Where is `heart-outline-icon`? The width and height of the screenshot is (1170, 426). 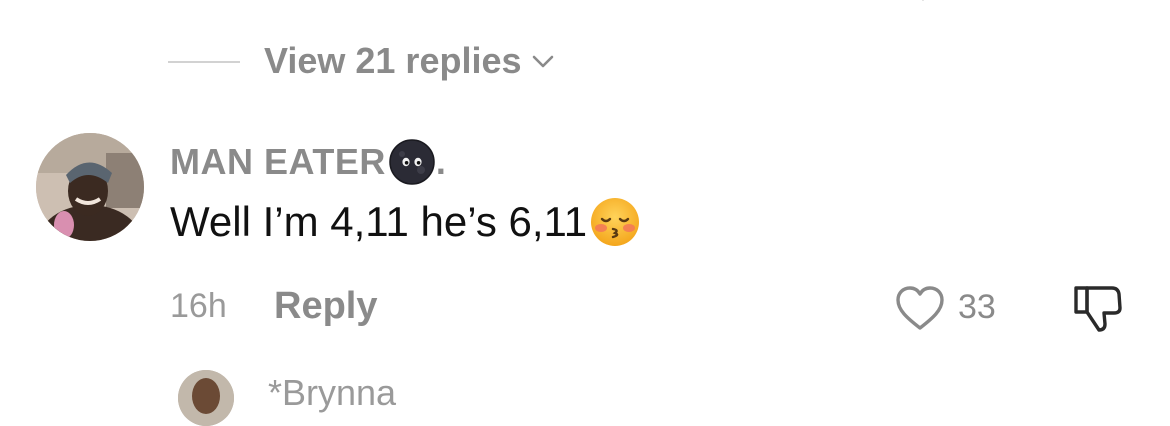
heart-outline-icon is located at coordinates (920, 308).